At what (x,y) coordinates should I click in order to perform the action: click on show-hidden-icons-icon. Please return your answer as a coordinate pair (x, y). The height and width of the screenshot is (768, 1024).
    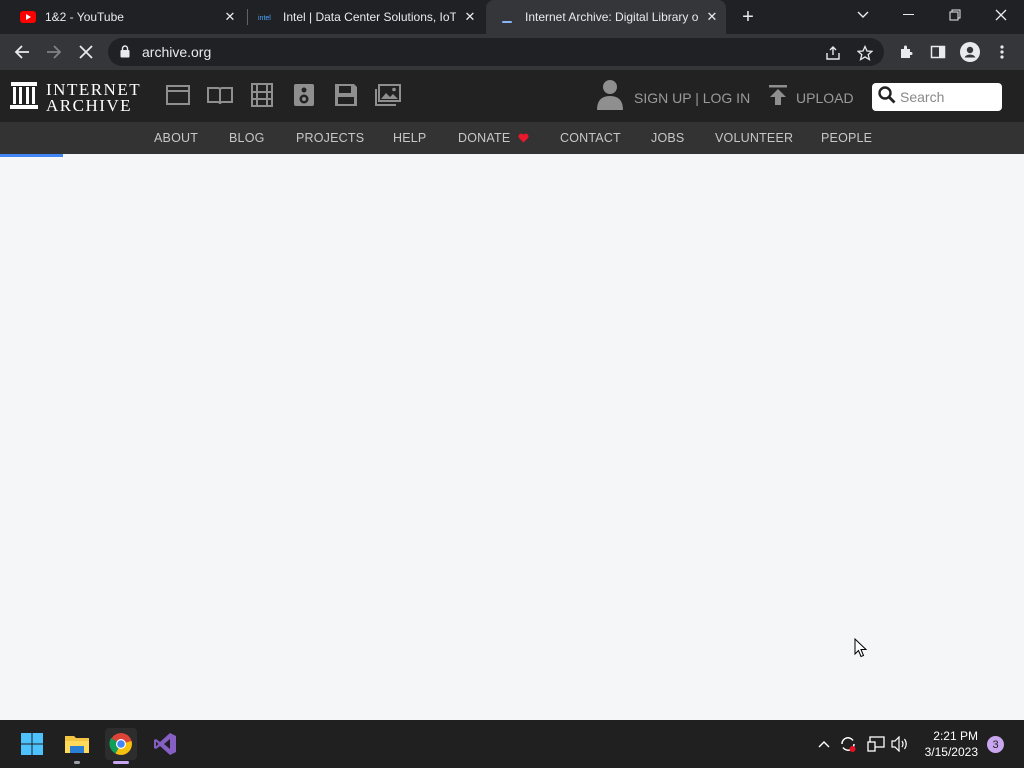
    Looking at the image, I should click on (824, 744).